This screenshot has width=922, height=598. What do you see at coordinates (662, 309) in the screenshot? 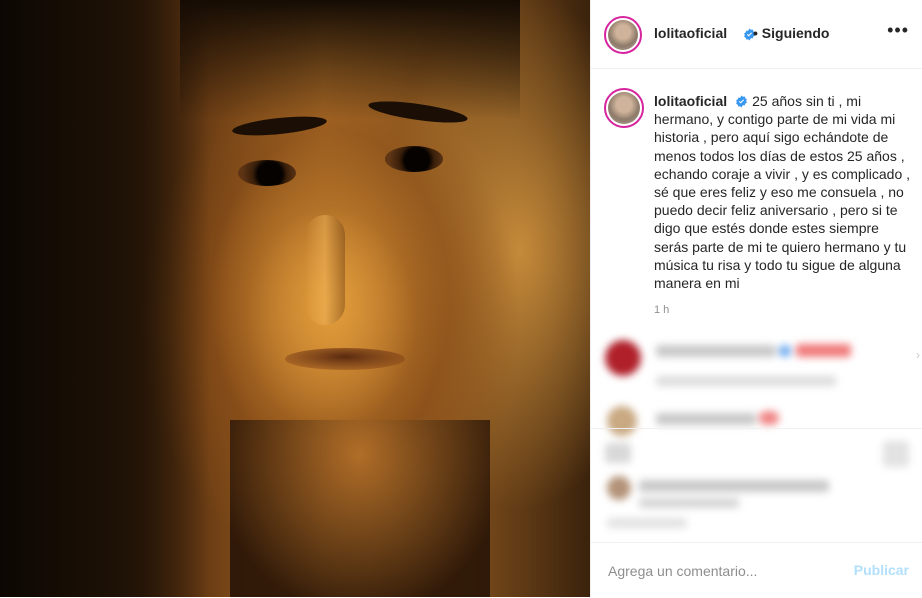
I see `post-timestamp: 1 h` at bounding box center [662, 309].